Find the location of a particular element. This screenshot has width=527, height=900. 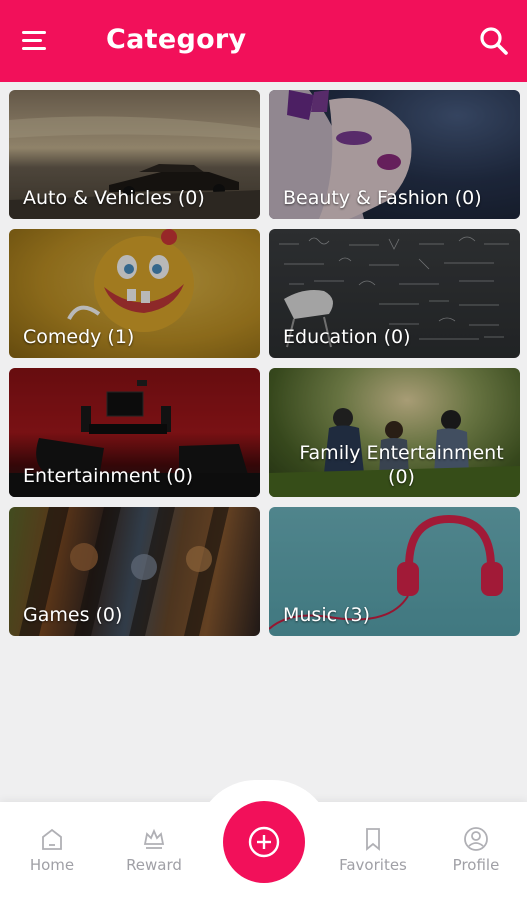

nav-home: Home is located at coordinates (52, 850).